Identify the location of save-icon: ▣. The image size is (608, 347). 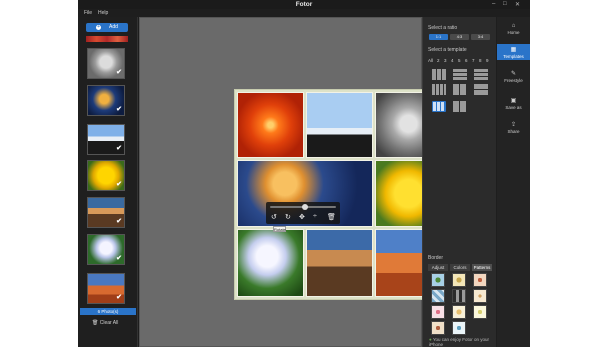
(513, 101).